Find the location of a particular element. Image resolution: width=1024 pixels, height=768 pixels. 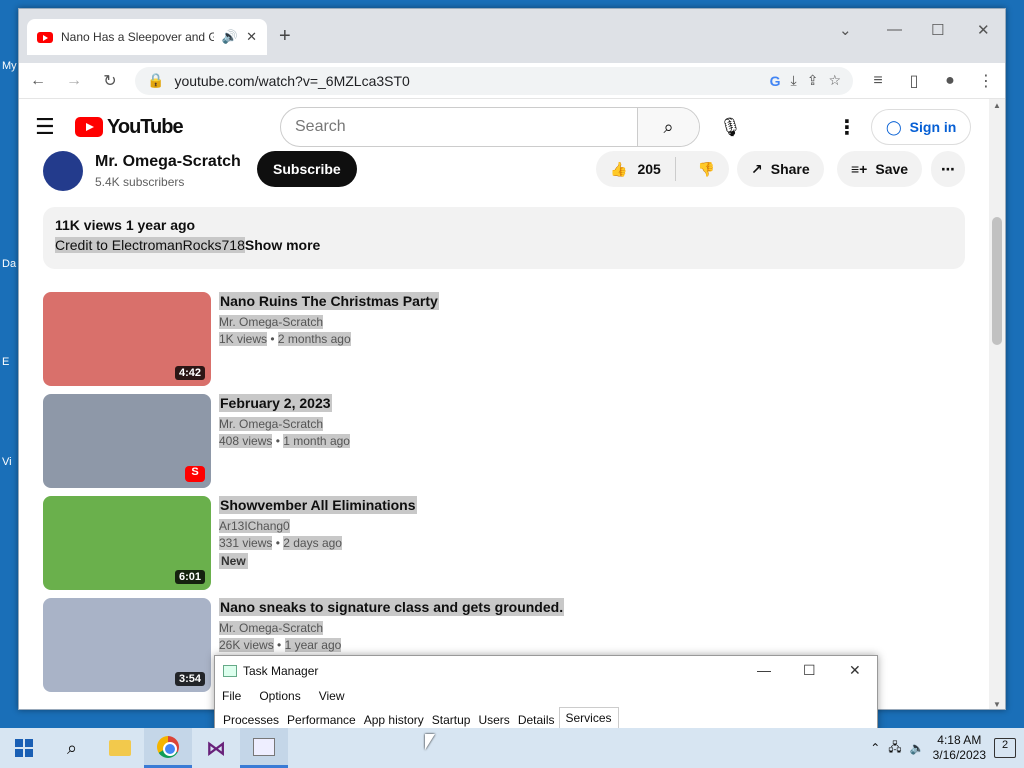

share-label: Share is located at coordinates (790, 169).